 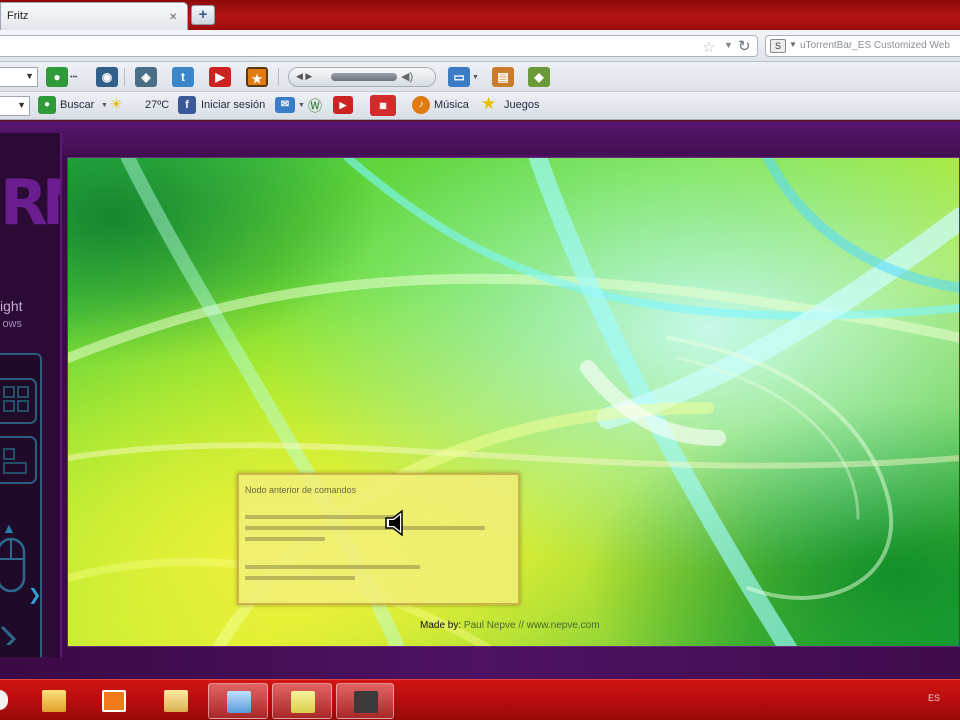 What do you see at coordinates (441, 625) in the screenshot?
I see `credit-prefix: Made by:` at bounding box center [441, 625].